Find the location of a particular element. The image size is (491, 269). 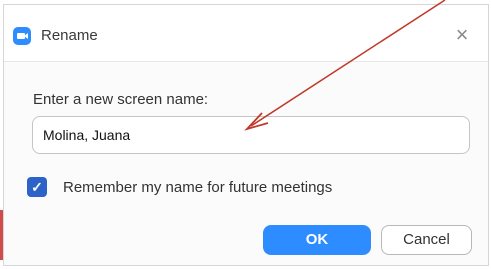

cancel-button: Cancel is located at coordinates (426, 240).